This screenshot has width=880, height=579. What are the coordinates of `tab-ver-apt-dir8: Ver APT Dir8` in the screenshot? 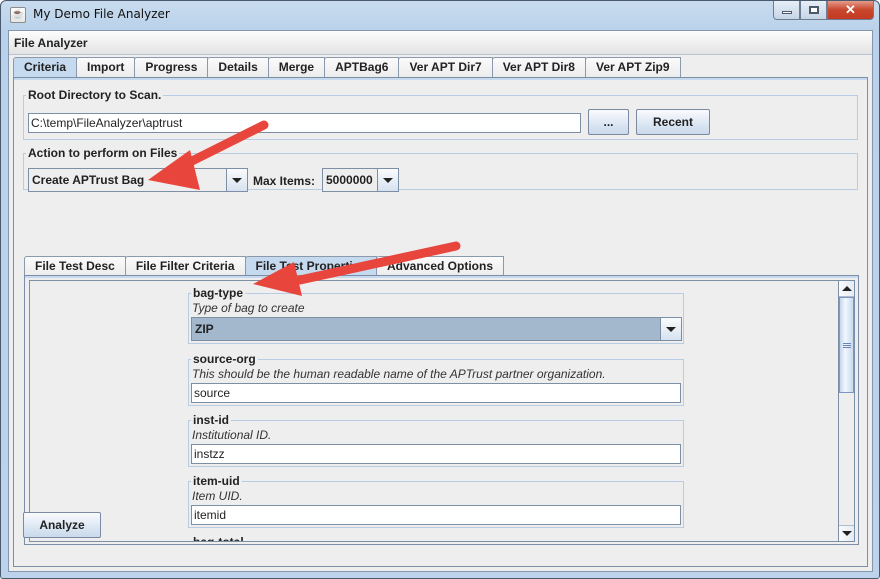 It's located at (538, 67).